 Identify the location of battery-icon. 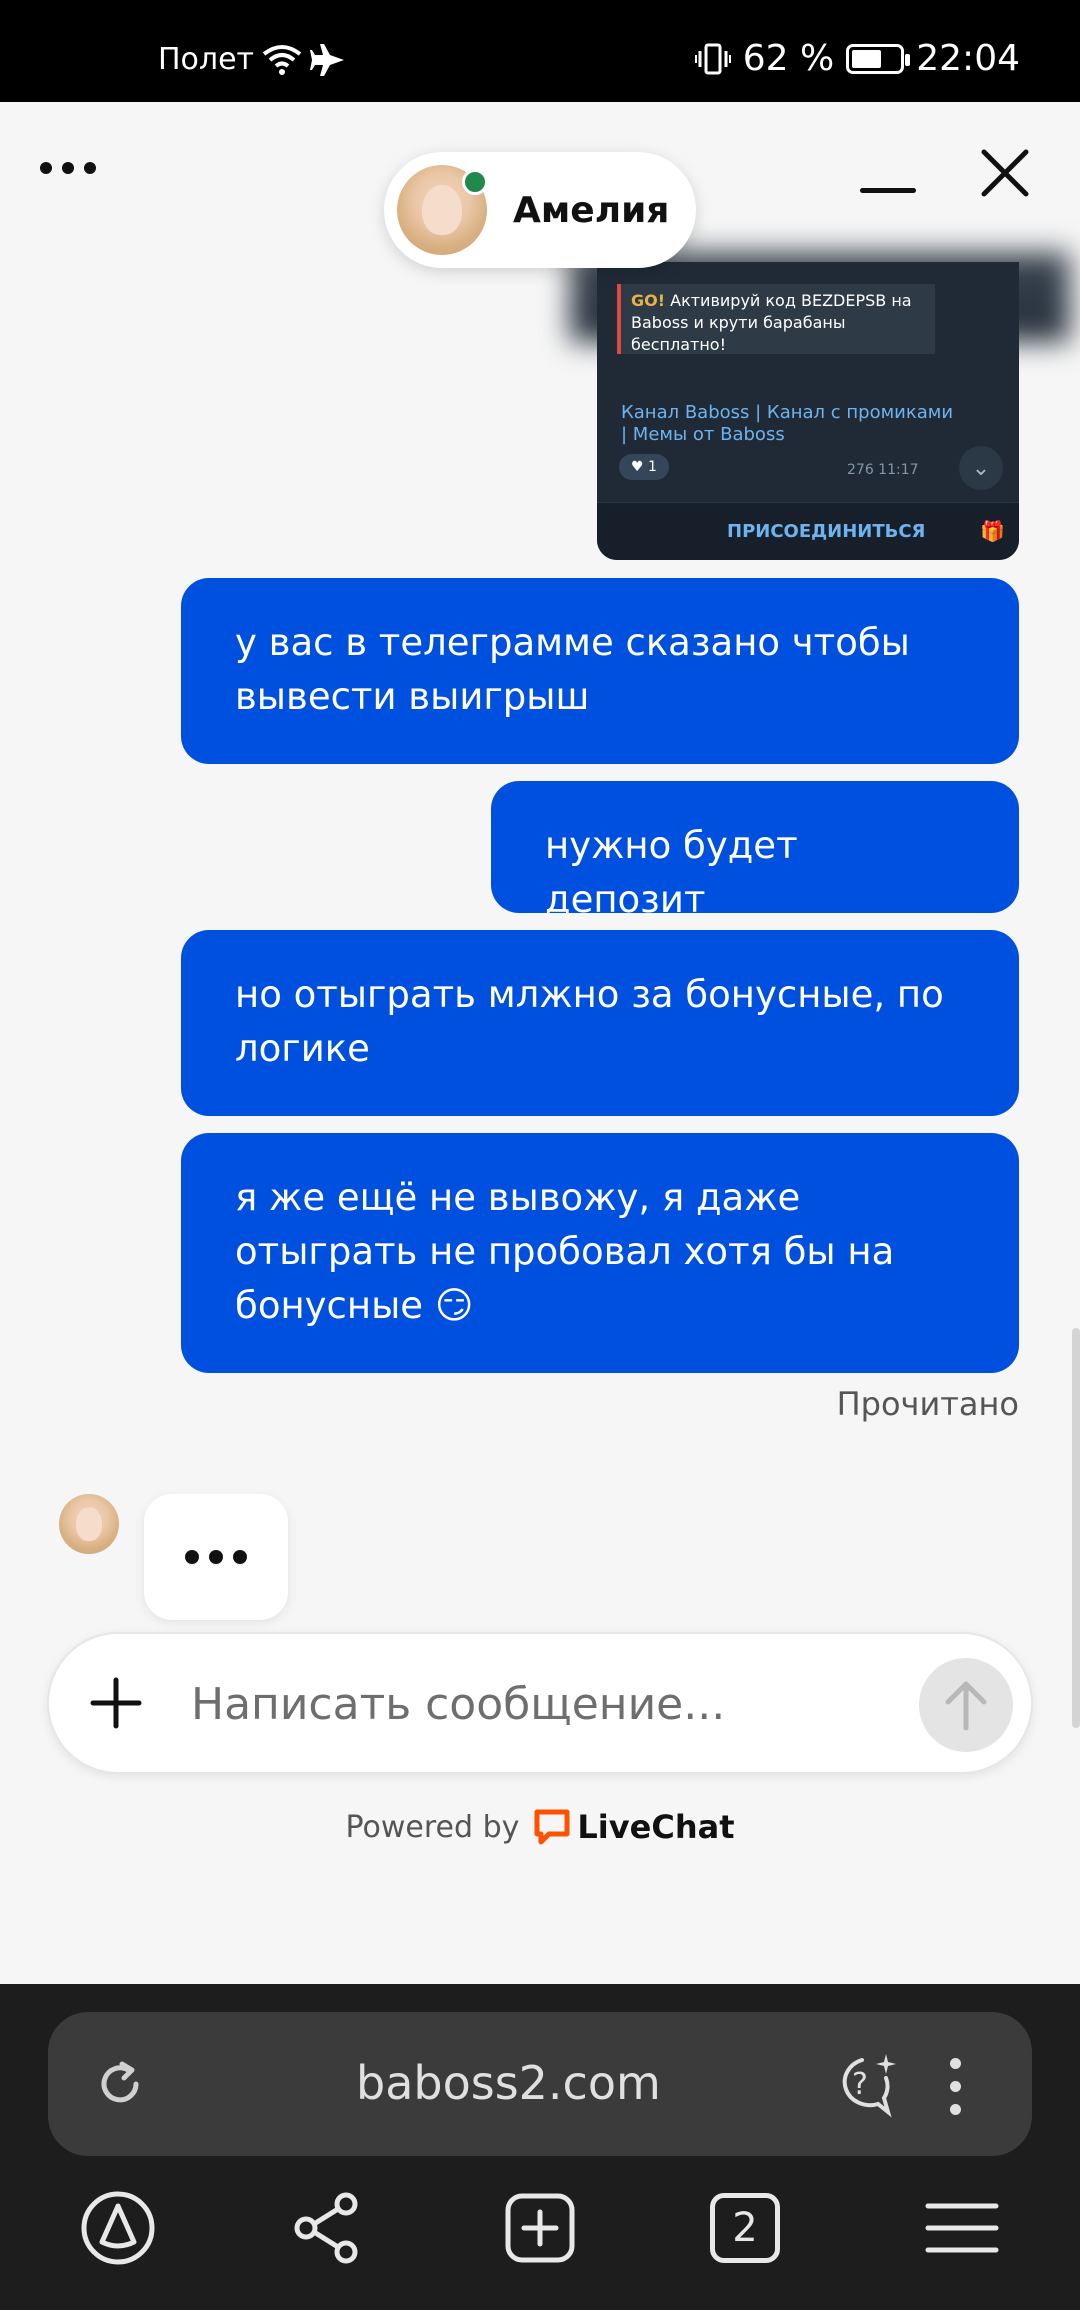
(878, 58).